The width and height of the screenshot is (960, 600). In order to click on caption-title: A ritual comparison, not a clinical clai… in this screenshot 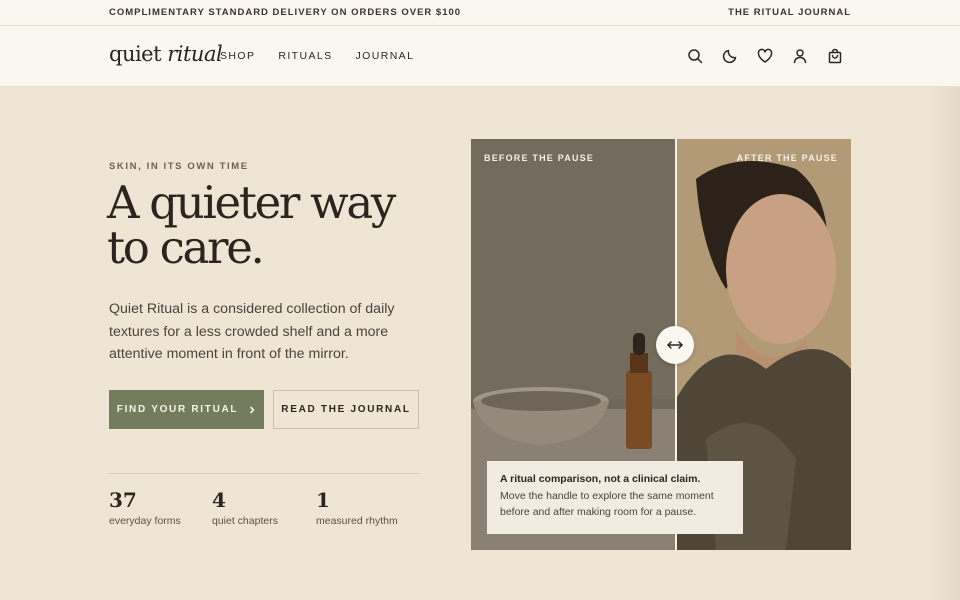, I will do `click(600, 479)`.